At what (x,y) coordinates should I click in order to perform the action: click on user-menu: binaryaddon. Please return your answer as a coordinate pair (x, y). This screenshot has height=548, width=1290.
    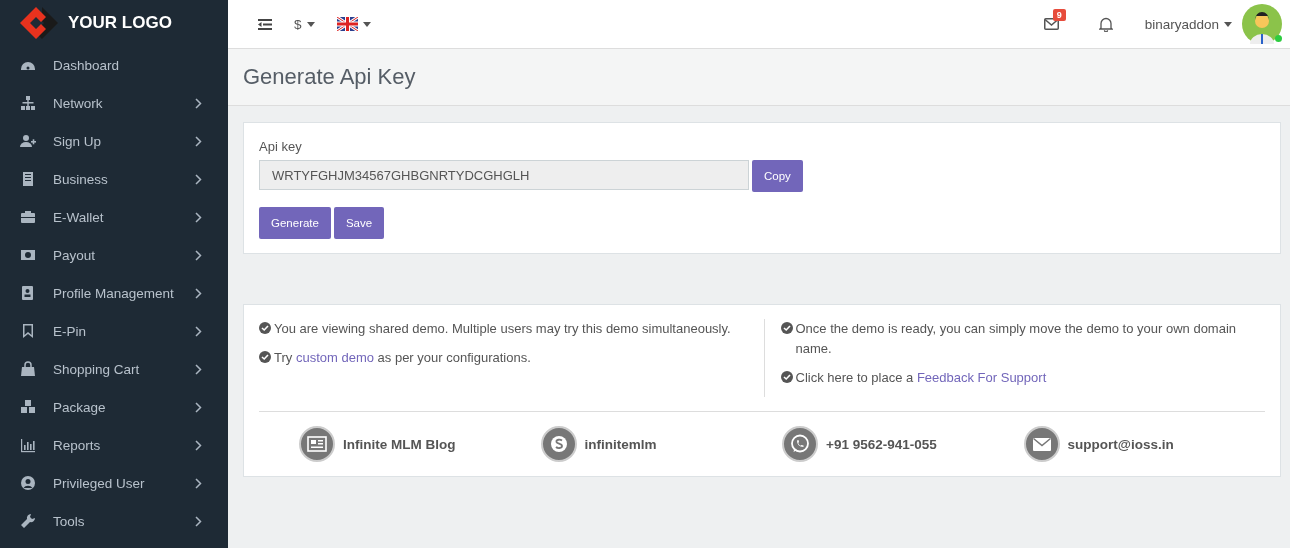
    Looking at the image, I should click on (1188, 24).